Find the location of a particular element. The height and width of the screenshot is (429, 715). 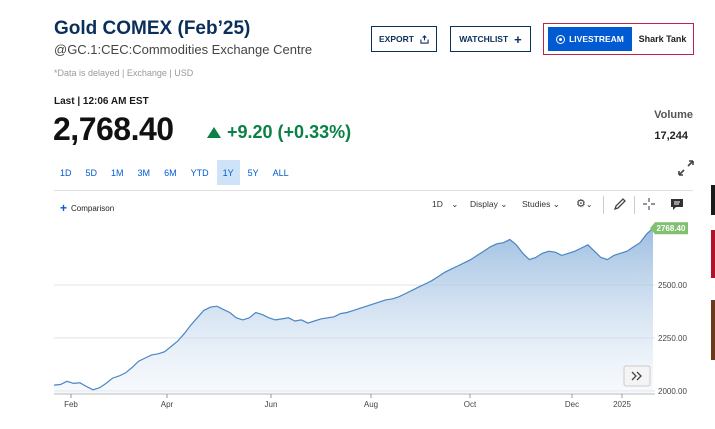

range-ytd: YTD is located at coordinates (200, 172).